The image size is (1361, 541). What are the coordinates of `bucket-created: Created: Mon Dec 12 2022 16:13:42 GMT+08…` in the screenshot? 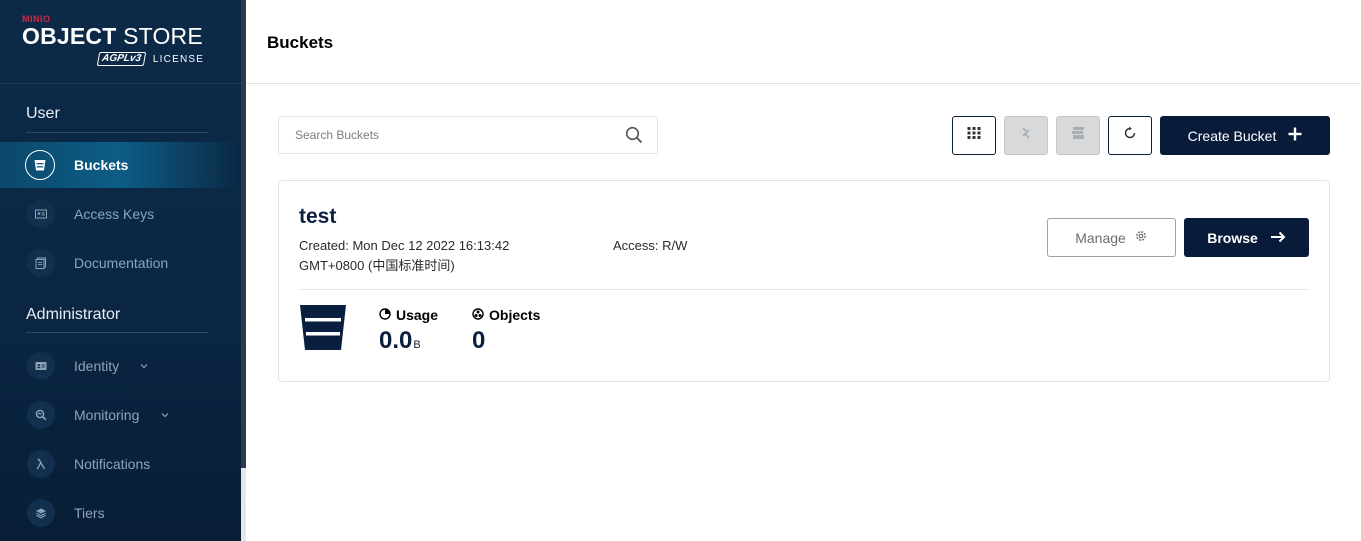 It's located at (404, 255).